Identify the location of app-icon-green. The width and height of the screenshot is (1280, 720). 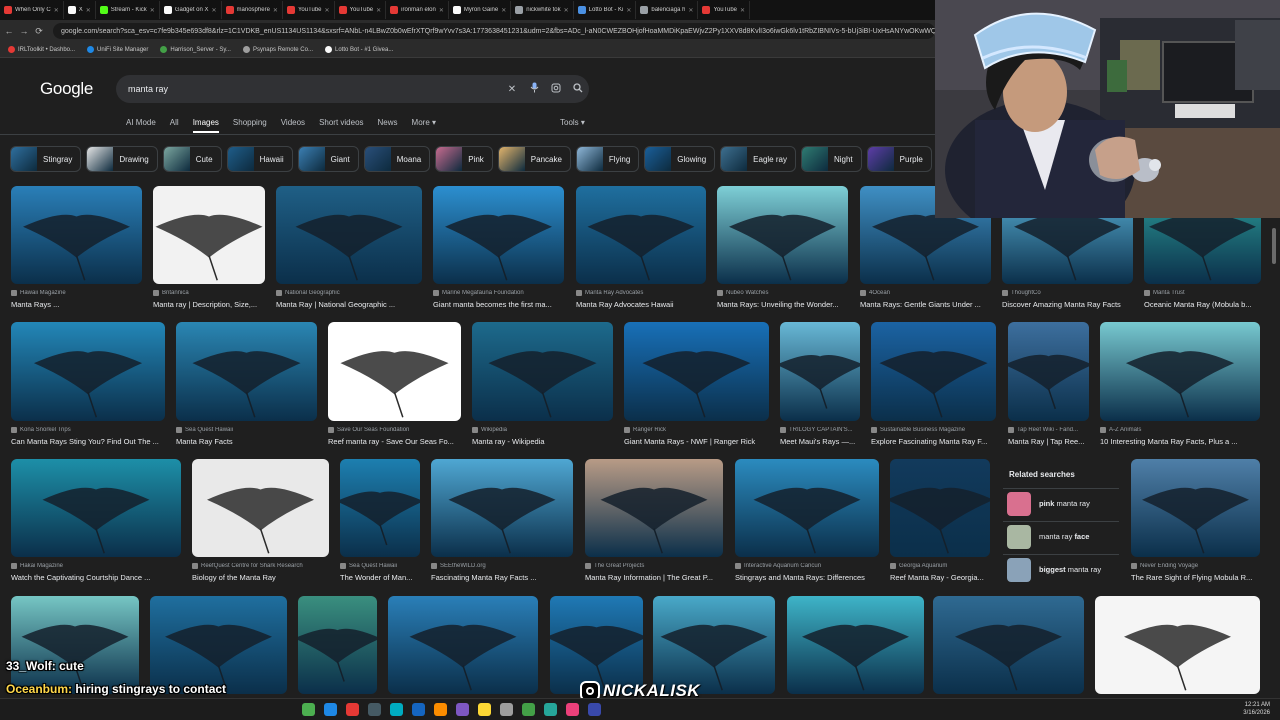
(528, 709).